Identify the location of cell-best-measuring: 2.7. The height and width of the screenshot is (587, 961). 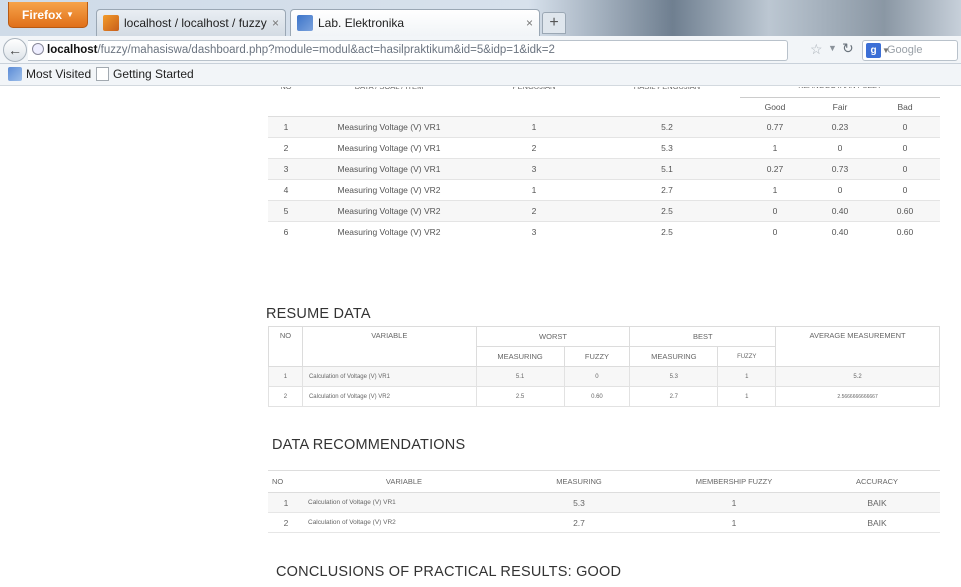
(674, 396).